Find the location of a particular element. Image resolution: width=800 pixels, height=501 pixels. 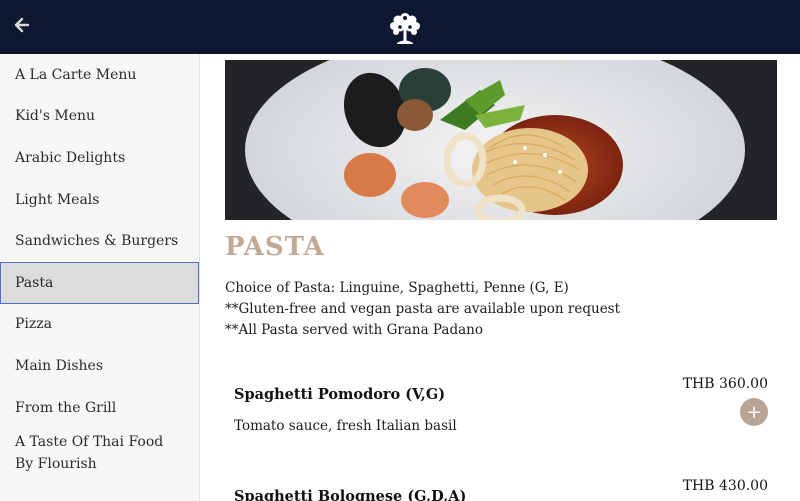

description-line: **All Pasta served with Grana Padano is located at coordinates (354, 330).